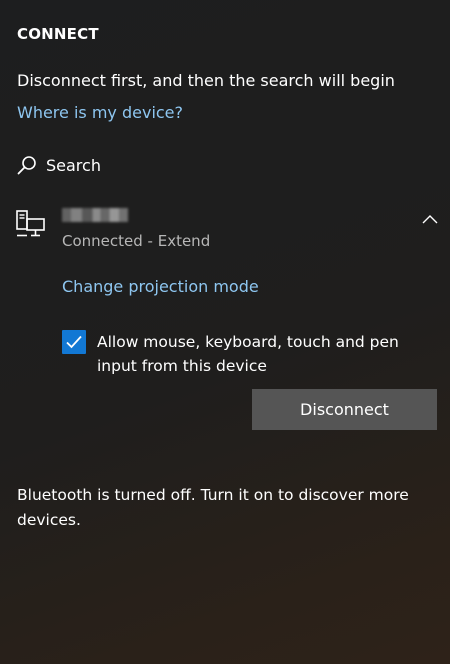  What do you see at coordinates (182, 366) in the screenshot?
I see `allow-input-label-line2: input from this device` at bounding box center [182, 366].